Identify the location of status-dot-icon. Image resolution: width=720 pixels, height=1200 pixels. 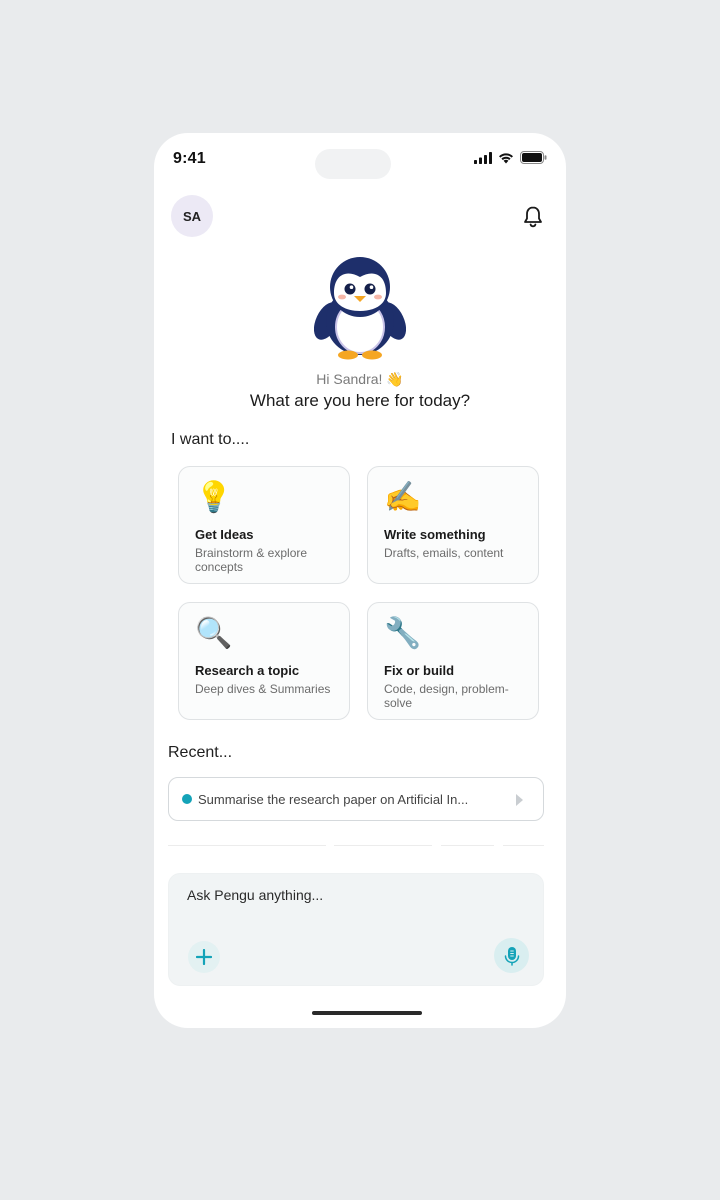
(187, 799).